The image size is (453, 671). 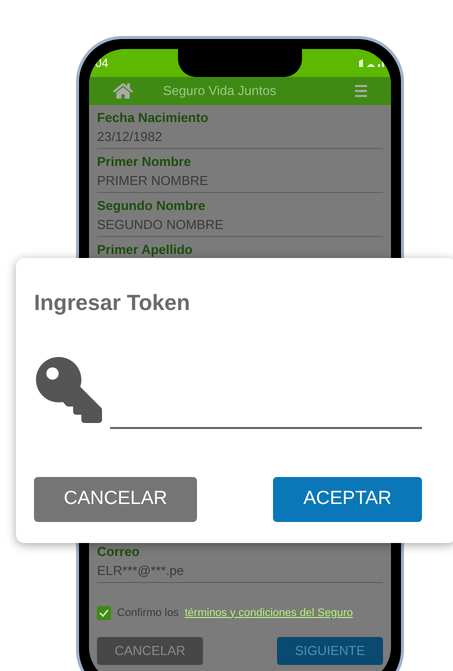 I want to click on menu-icon, so click(x=361, y=91).